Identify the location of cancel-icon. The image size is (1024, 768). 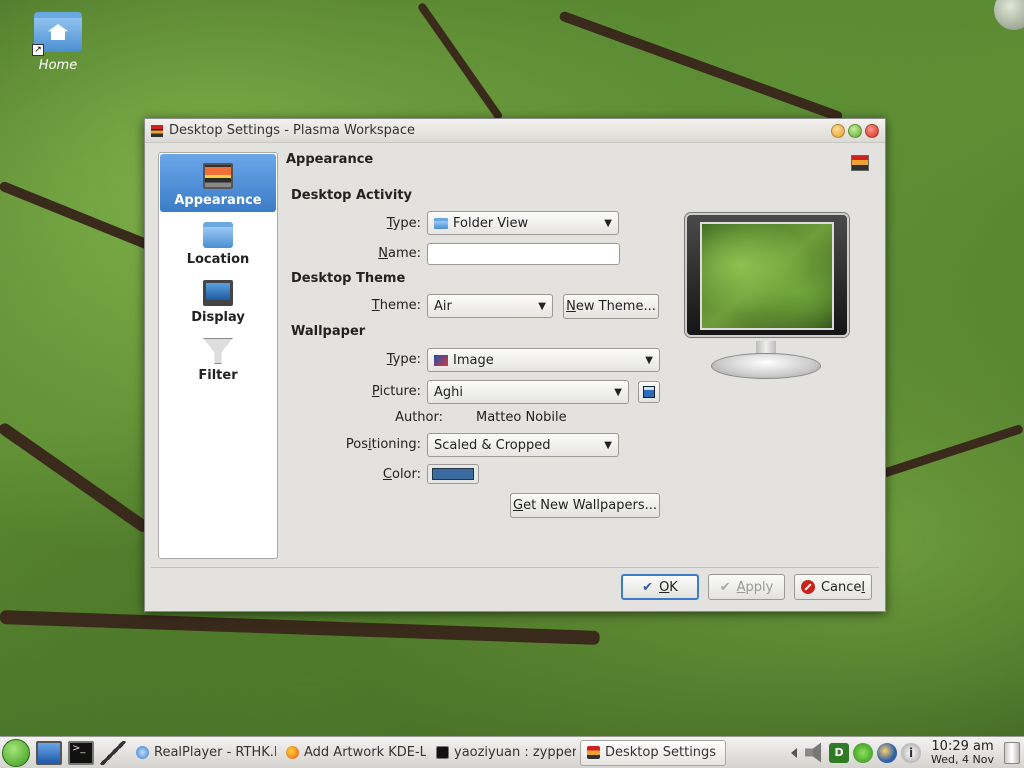
(807, 587).